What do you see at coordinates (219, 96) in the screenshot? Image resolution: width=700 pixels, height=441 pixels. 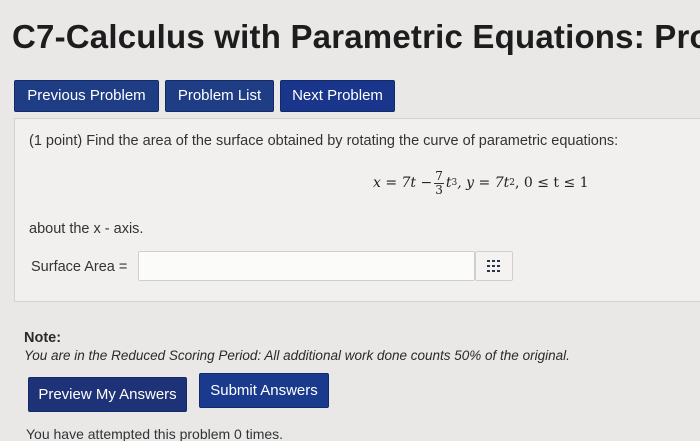 I see `problem-list-button: Problem List` at bounding box center [219, 96].